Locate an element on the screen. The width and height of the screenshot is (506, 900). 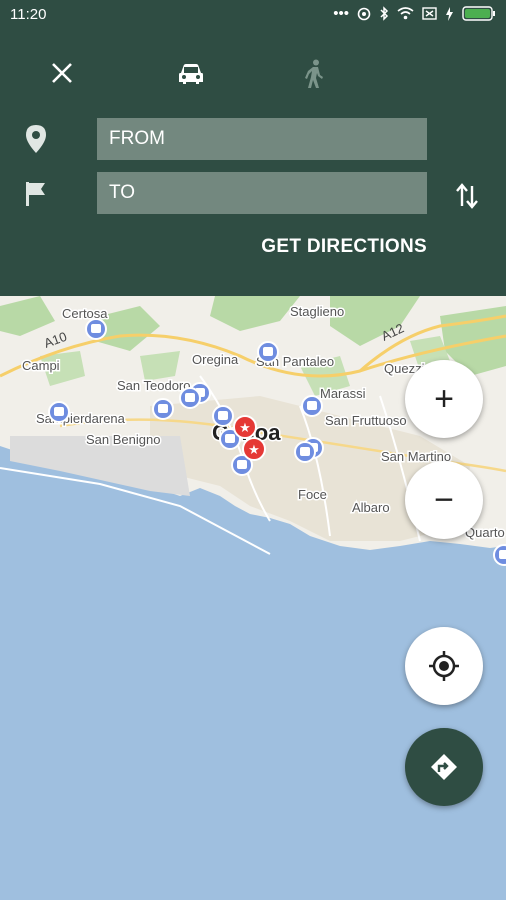
swap-icon is located at coordinates (467, 196).